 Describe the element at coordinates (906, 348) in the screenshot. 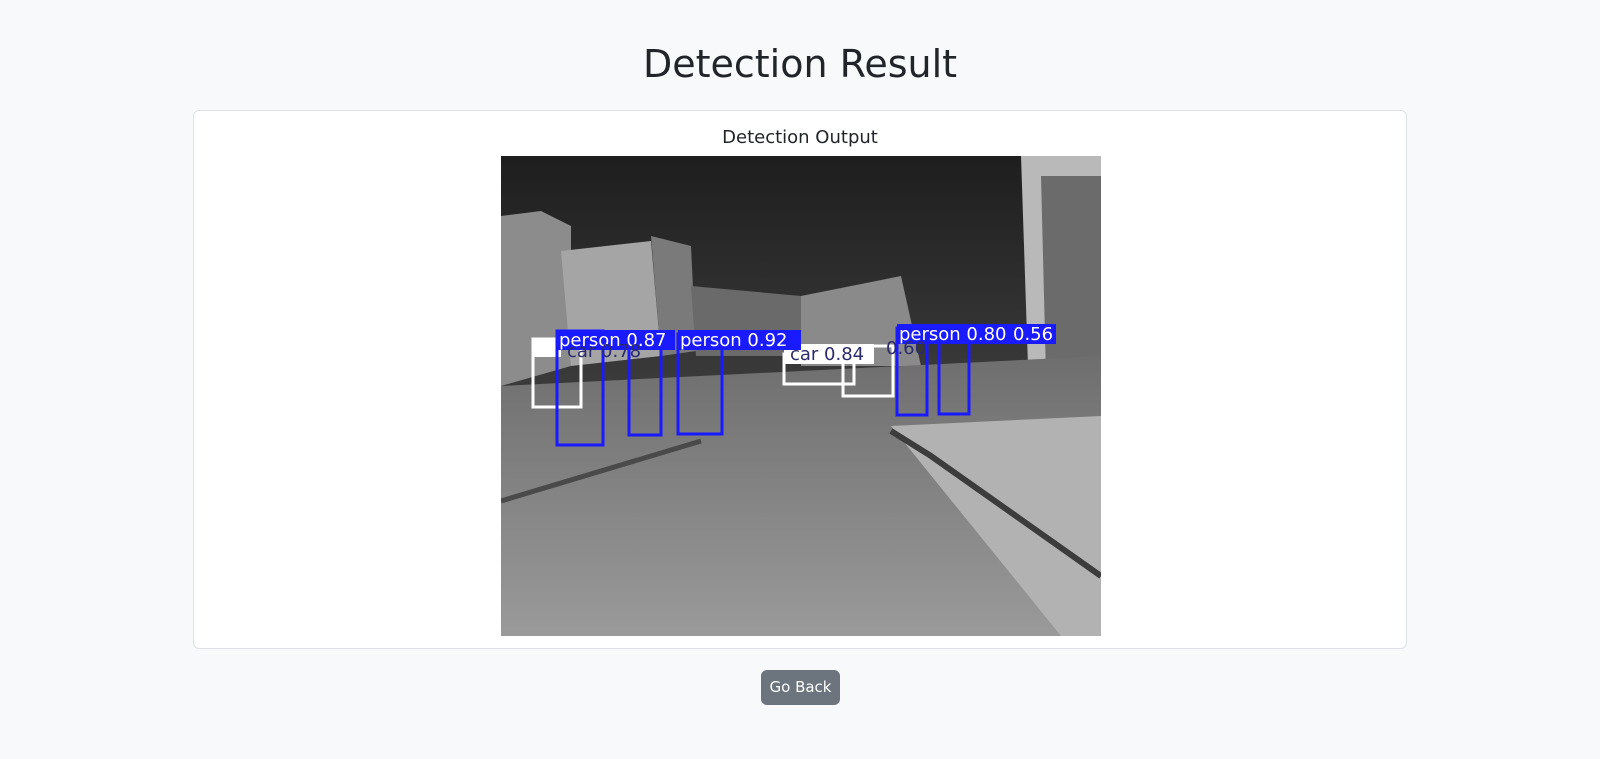

I see `detection-label: 0.60` at that location.